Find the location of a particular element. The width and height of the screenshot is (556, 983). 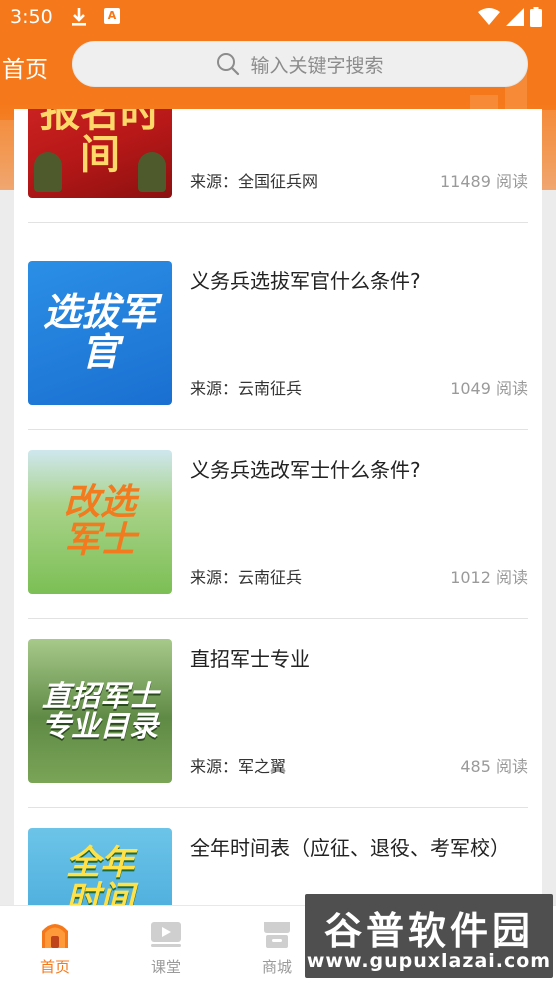

tab-home: 首页 is located at coordinates (55, 944).